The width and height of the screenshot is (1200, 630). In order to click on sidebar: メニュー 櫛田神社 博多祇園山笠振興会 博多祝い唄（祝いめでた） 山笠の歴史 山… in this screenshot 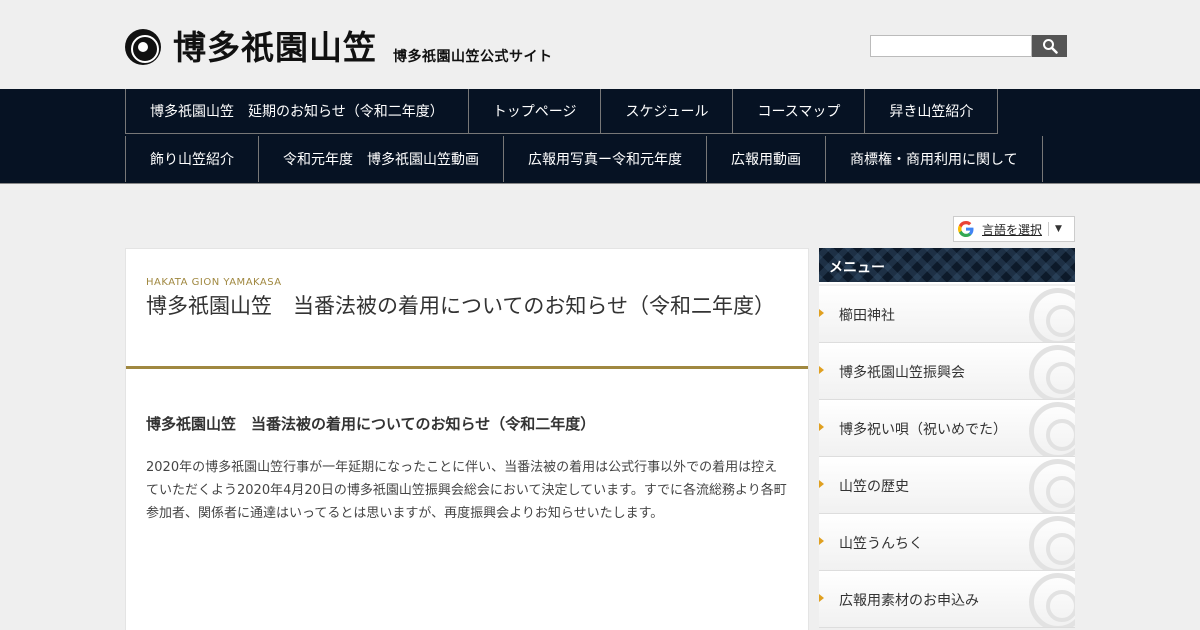, I will do `click(947, 438)`.